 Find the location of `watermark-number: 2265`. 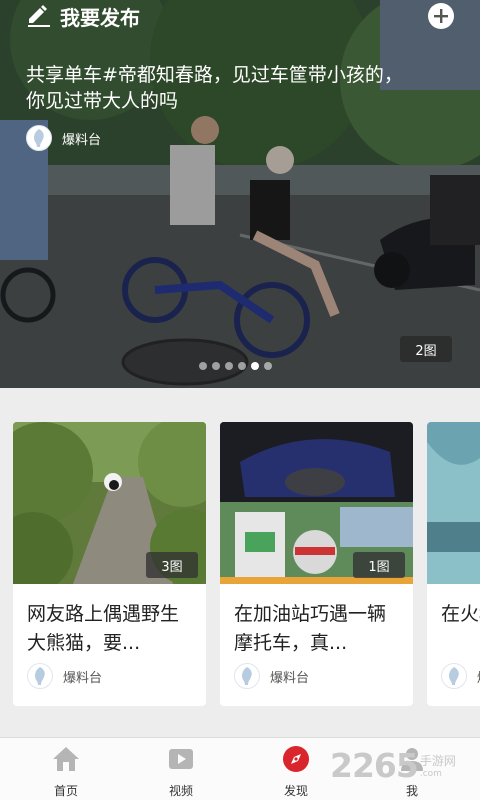

watermark-number: 2265 is located at coordinates (374, 765).